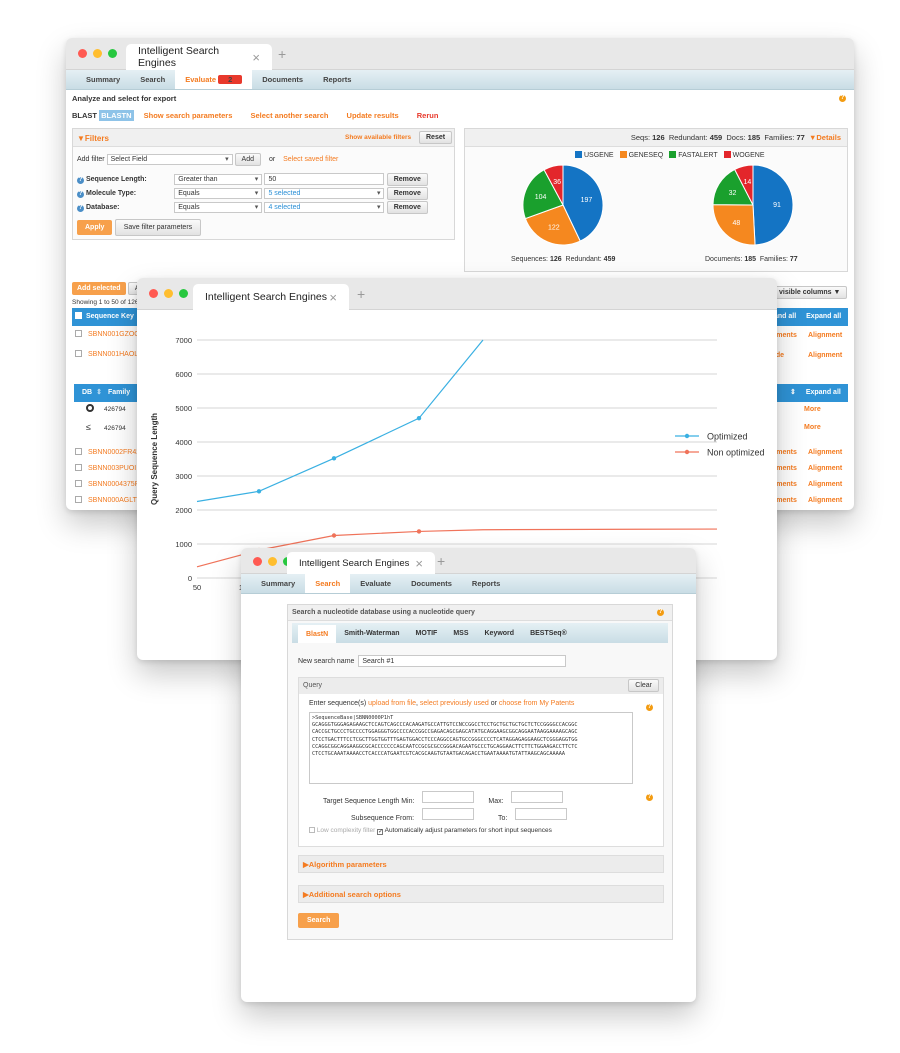 Image resolution: width=900 pixels, height=1053 pixels. Describe the element at coordinates (460, 633) in the screenshot. I see `tab-mss: MSS` at that location.